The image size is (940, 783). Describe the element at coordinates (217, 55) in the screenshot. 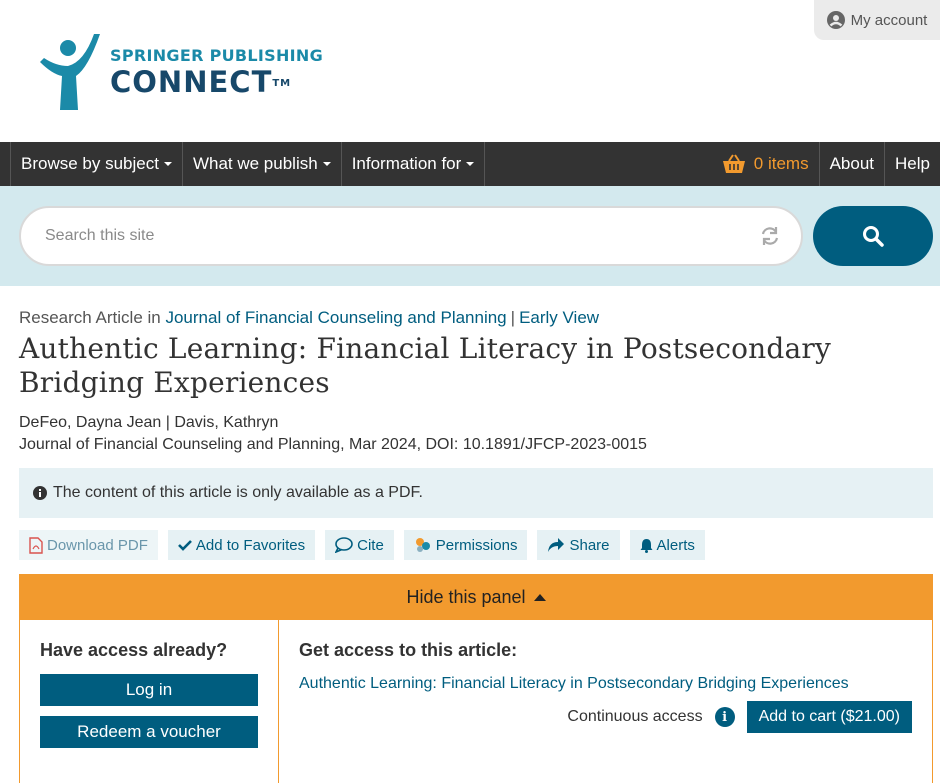

I see `logo-tagline: SPRINGER PUBLISHING` at that location.